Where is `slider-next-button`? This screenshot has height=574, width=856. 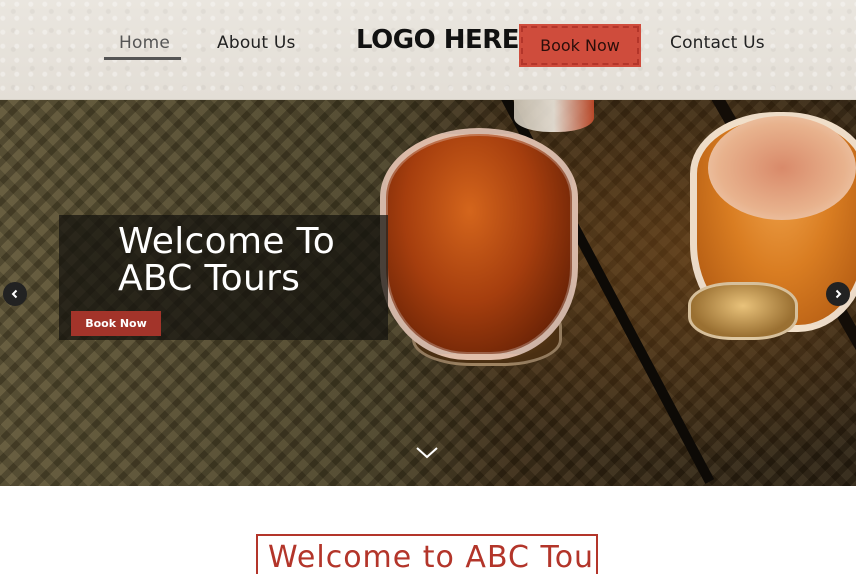 slider-next-button is located at coordinates (838, 294).